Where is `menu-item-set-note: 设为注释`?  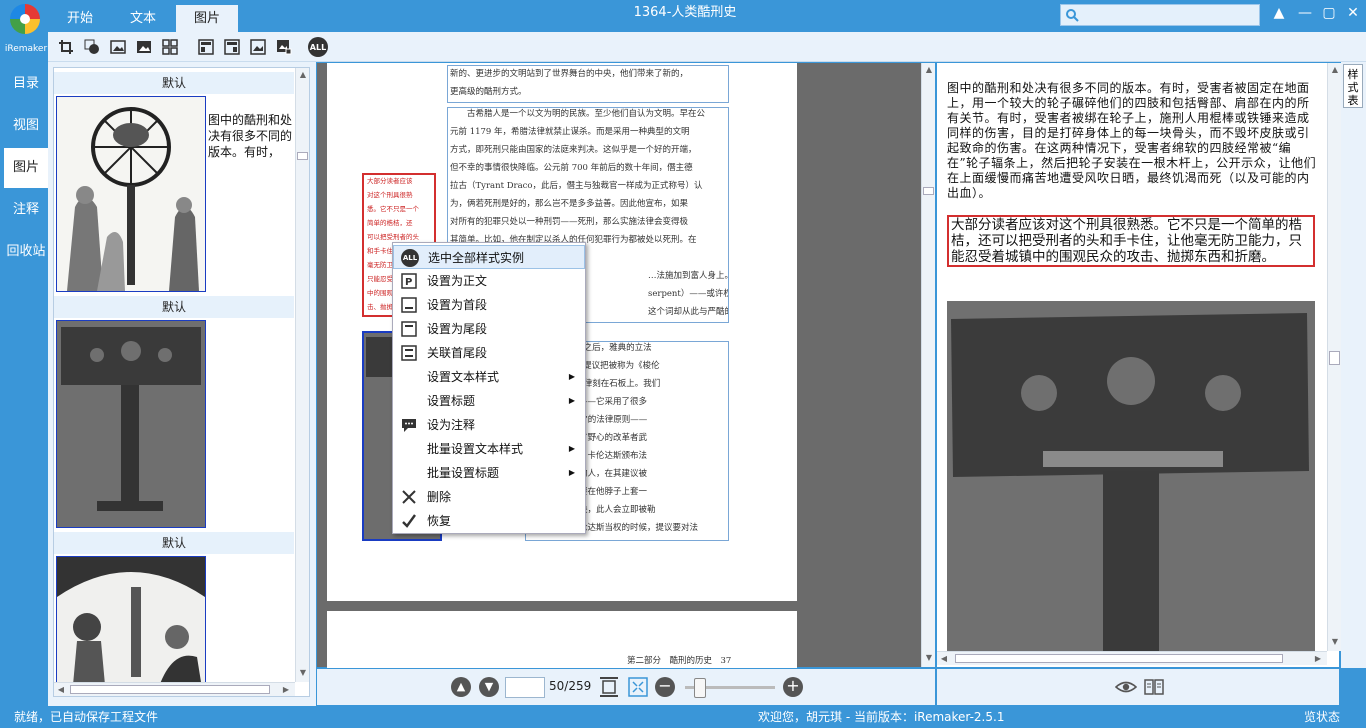
menu-item-set-note: 设为注释 is located at coordinates (489, 425).